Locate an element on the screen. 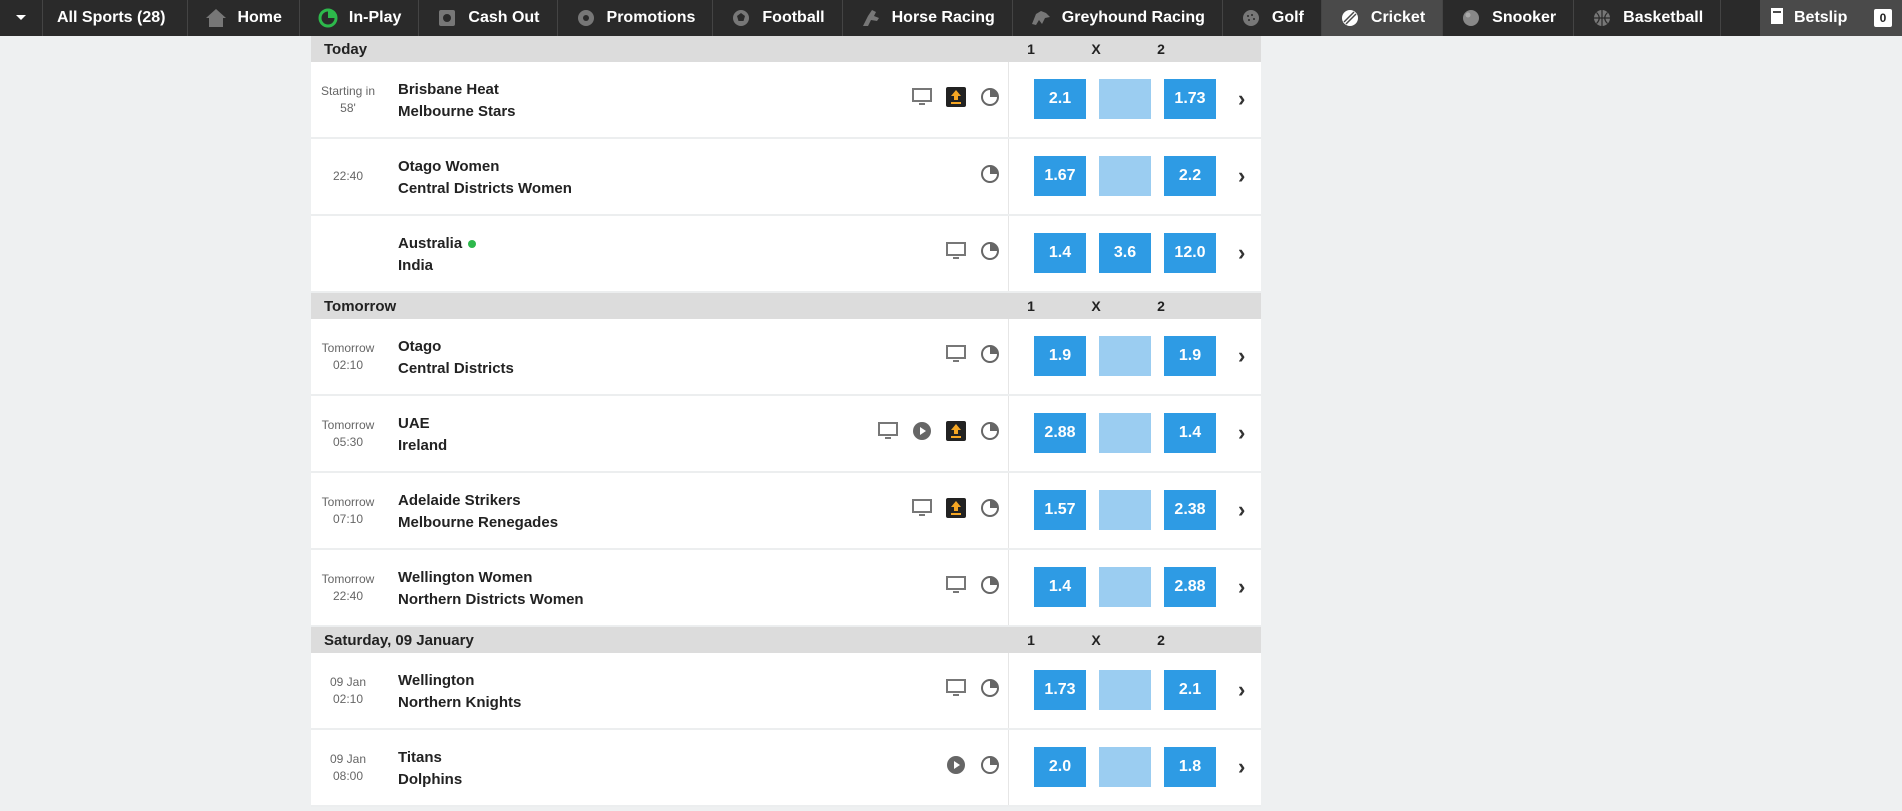 The height and width of the screenshot is (811, 1902). odds-button-1: 1.73 is located at coordinates (1060, 690).